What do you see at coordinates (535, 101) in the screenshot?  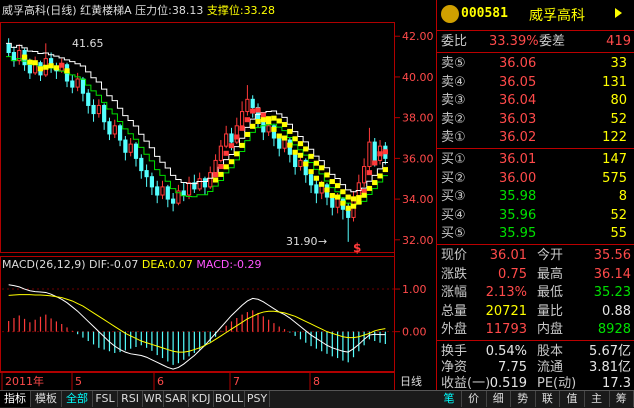 I see `ask-row: 卖③ 36.04 80` at bounding box center [535, 101].